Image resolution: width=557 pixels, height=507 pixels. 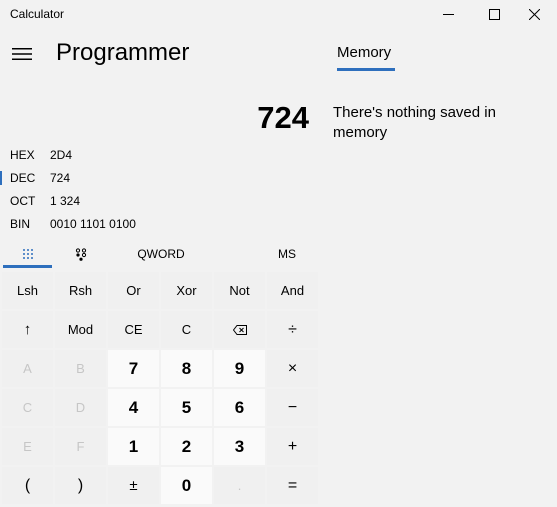 What do you see at coordinates (37, 14) in the screenshot?
I see `app-title: Calculator` at bounding box center [37, 14].